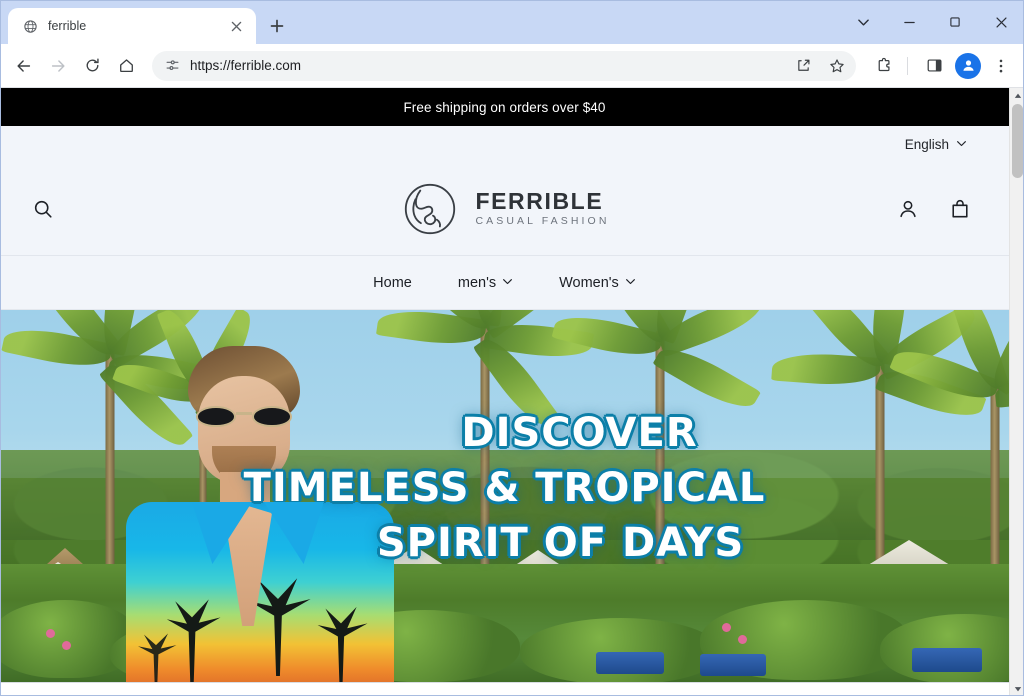 This screenshot has width=1024, height=696. Describe the element at coordinates (477, 282) in the screenshot. I see `nav-label-mens: men's` at that location.